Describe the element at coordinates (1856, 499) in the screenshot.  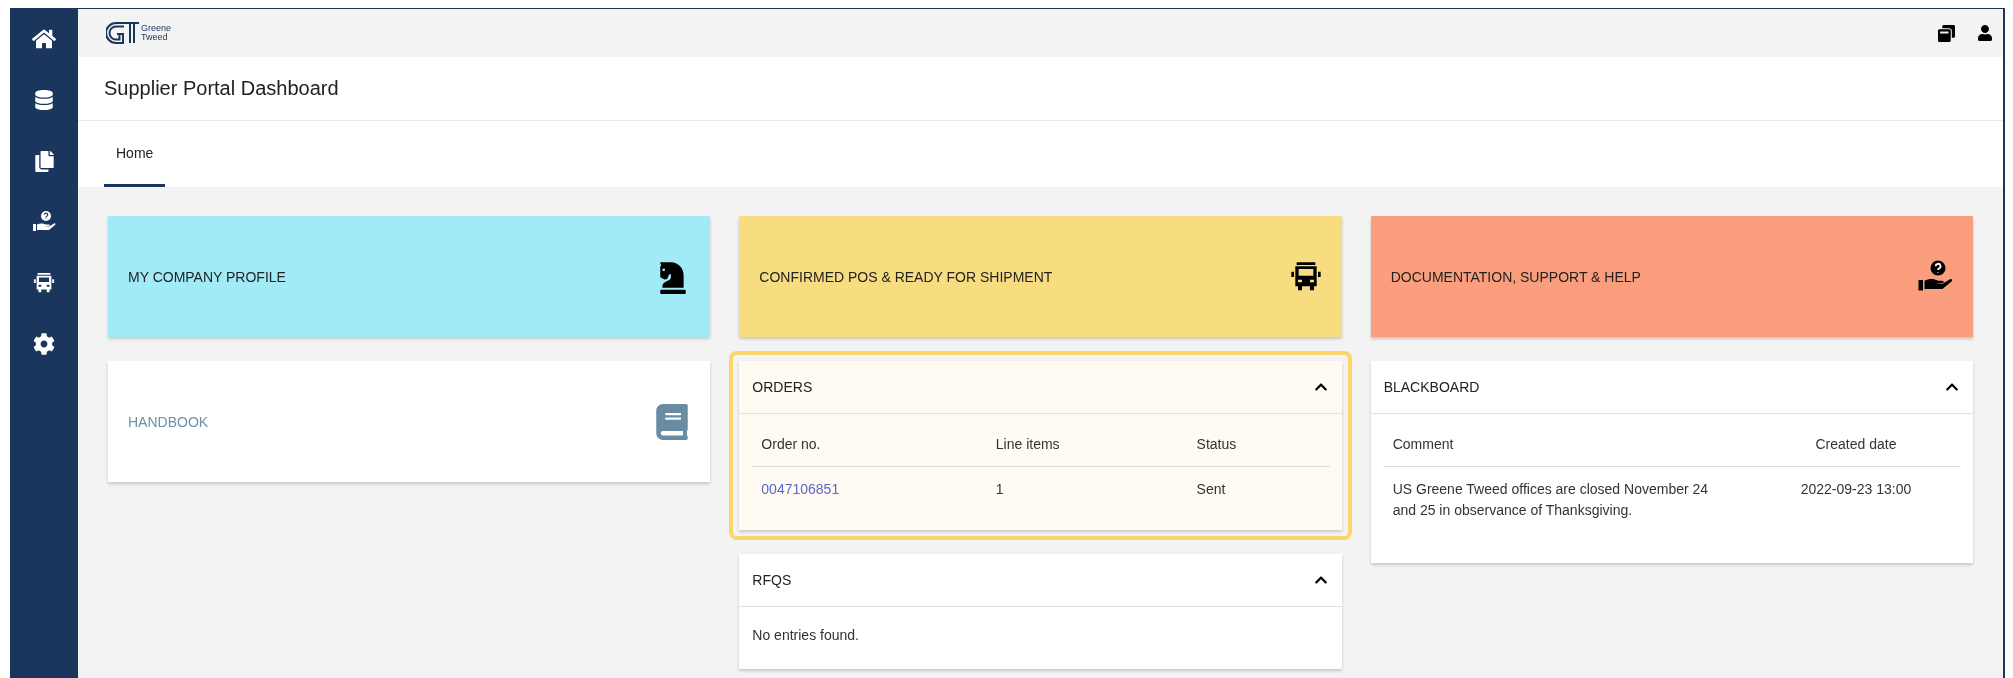
I see `table-cell: 2022-09-23 13:00` at that location.